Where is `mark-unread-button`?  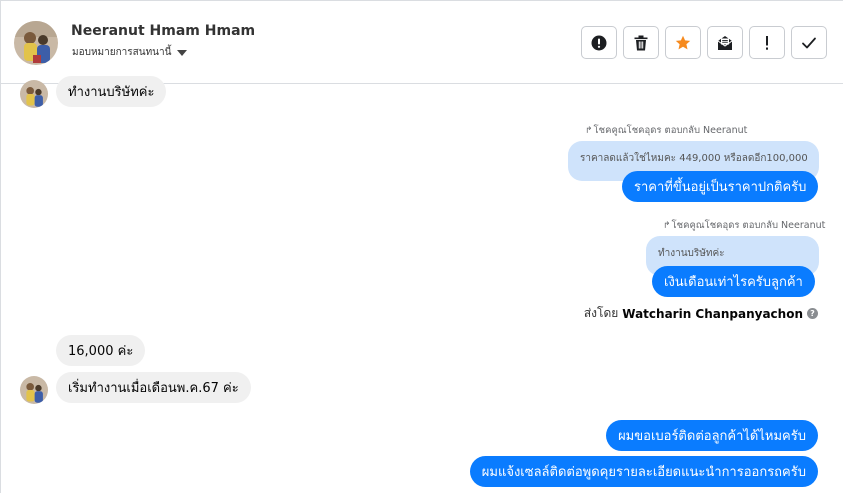
mark-unread-button is located at coordinates (725, 42).